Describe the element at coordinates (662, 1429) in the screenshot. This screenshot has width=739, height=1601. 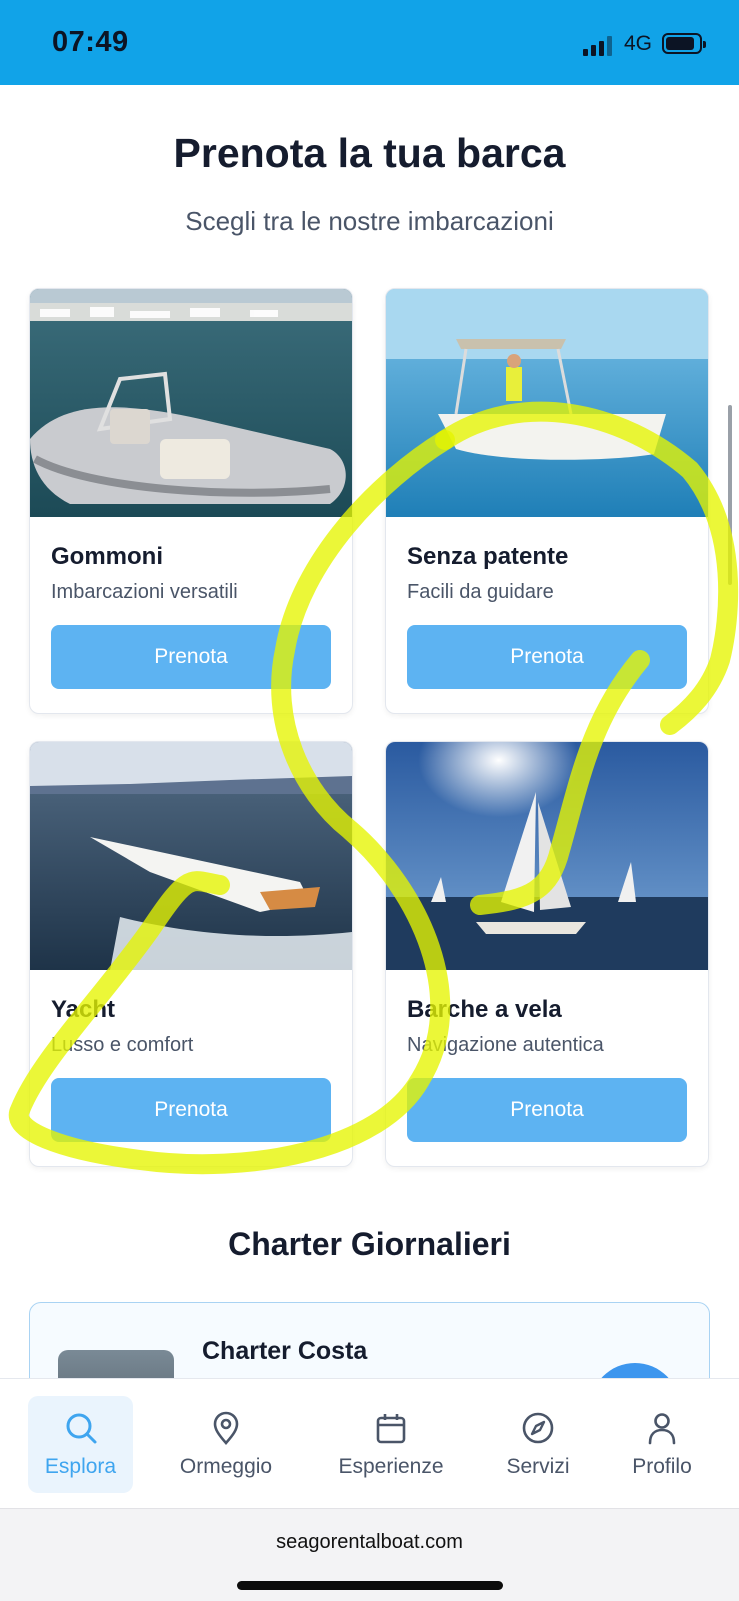
I see `user-icon` at that location.